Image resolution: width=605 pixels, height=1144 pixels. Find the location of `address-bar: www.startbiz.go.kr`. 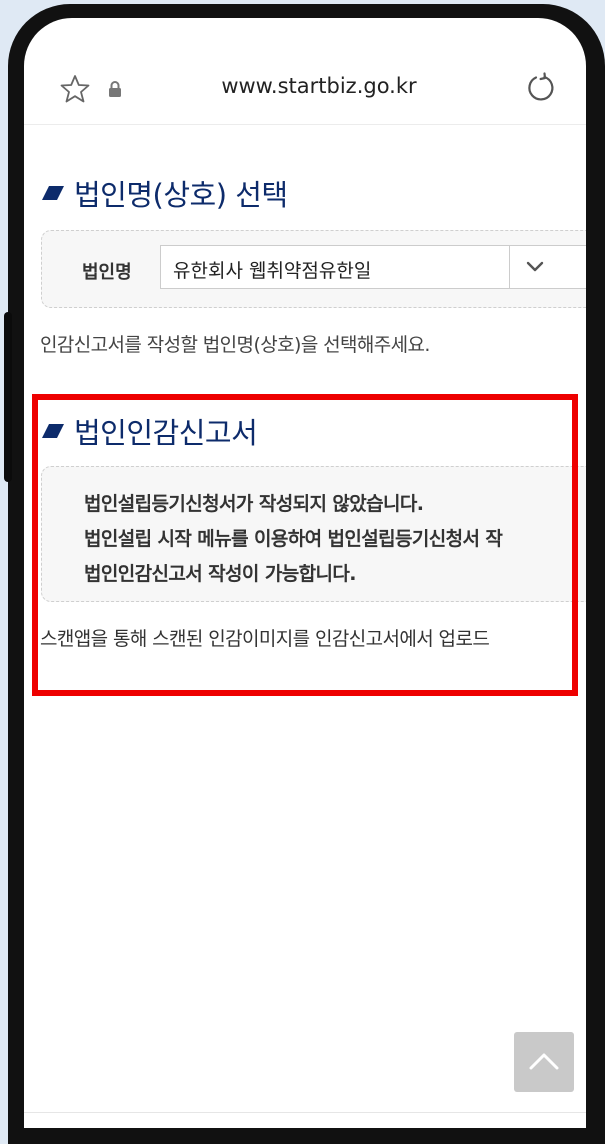

address-bar: www.startbiz.go.kr is located at coordinates (305, 71).